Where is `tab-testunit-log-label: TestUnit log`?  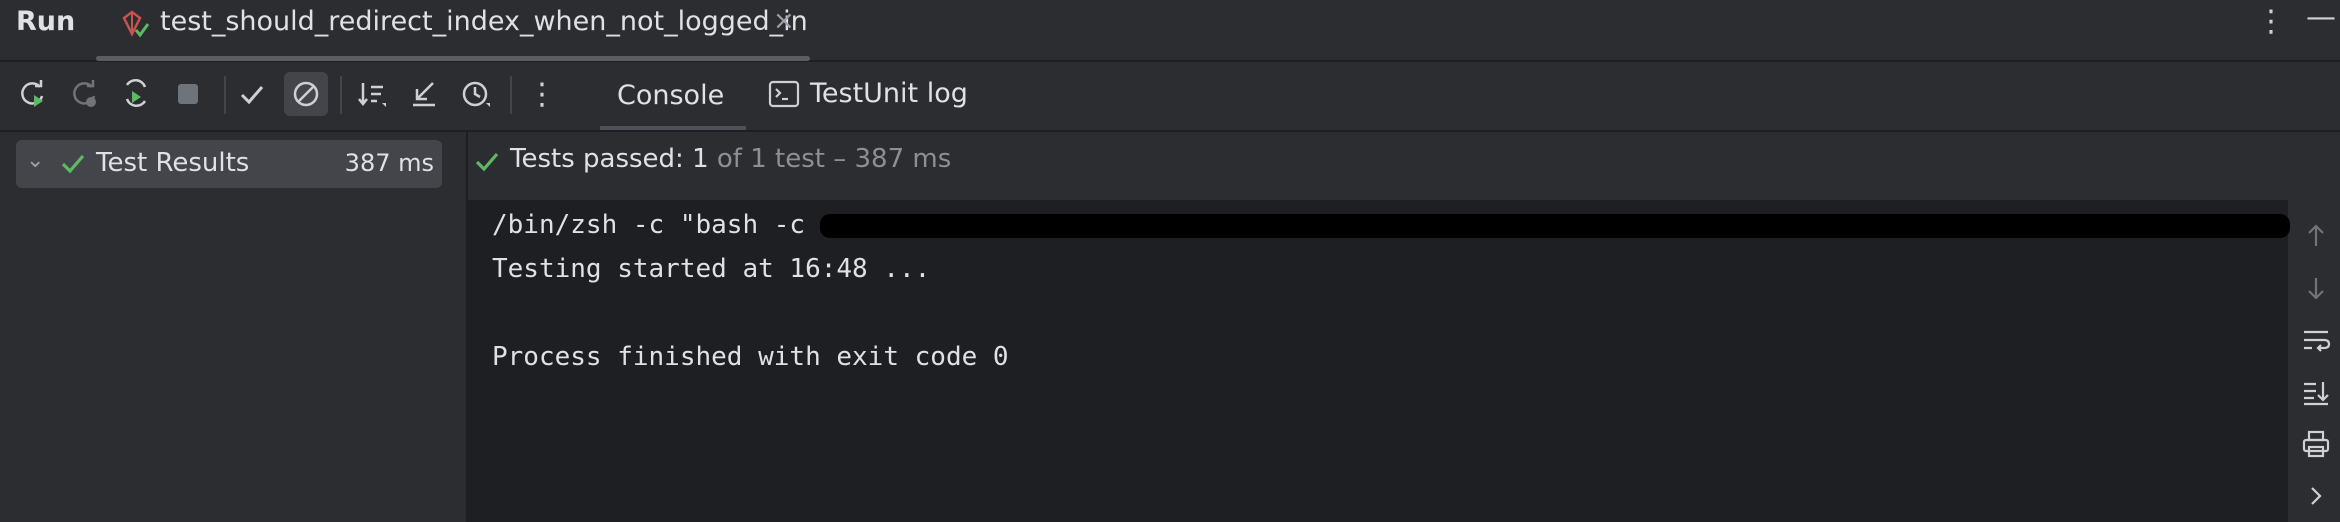 tab-testunit-log-label: TestUnit log is located at coordinates (889, 93).